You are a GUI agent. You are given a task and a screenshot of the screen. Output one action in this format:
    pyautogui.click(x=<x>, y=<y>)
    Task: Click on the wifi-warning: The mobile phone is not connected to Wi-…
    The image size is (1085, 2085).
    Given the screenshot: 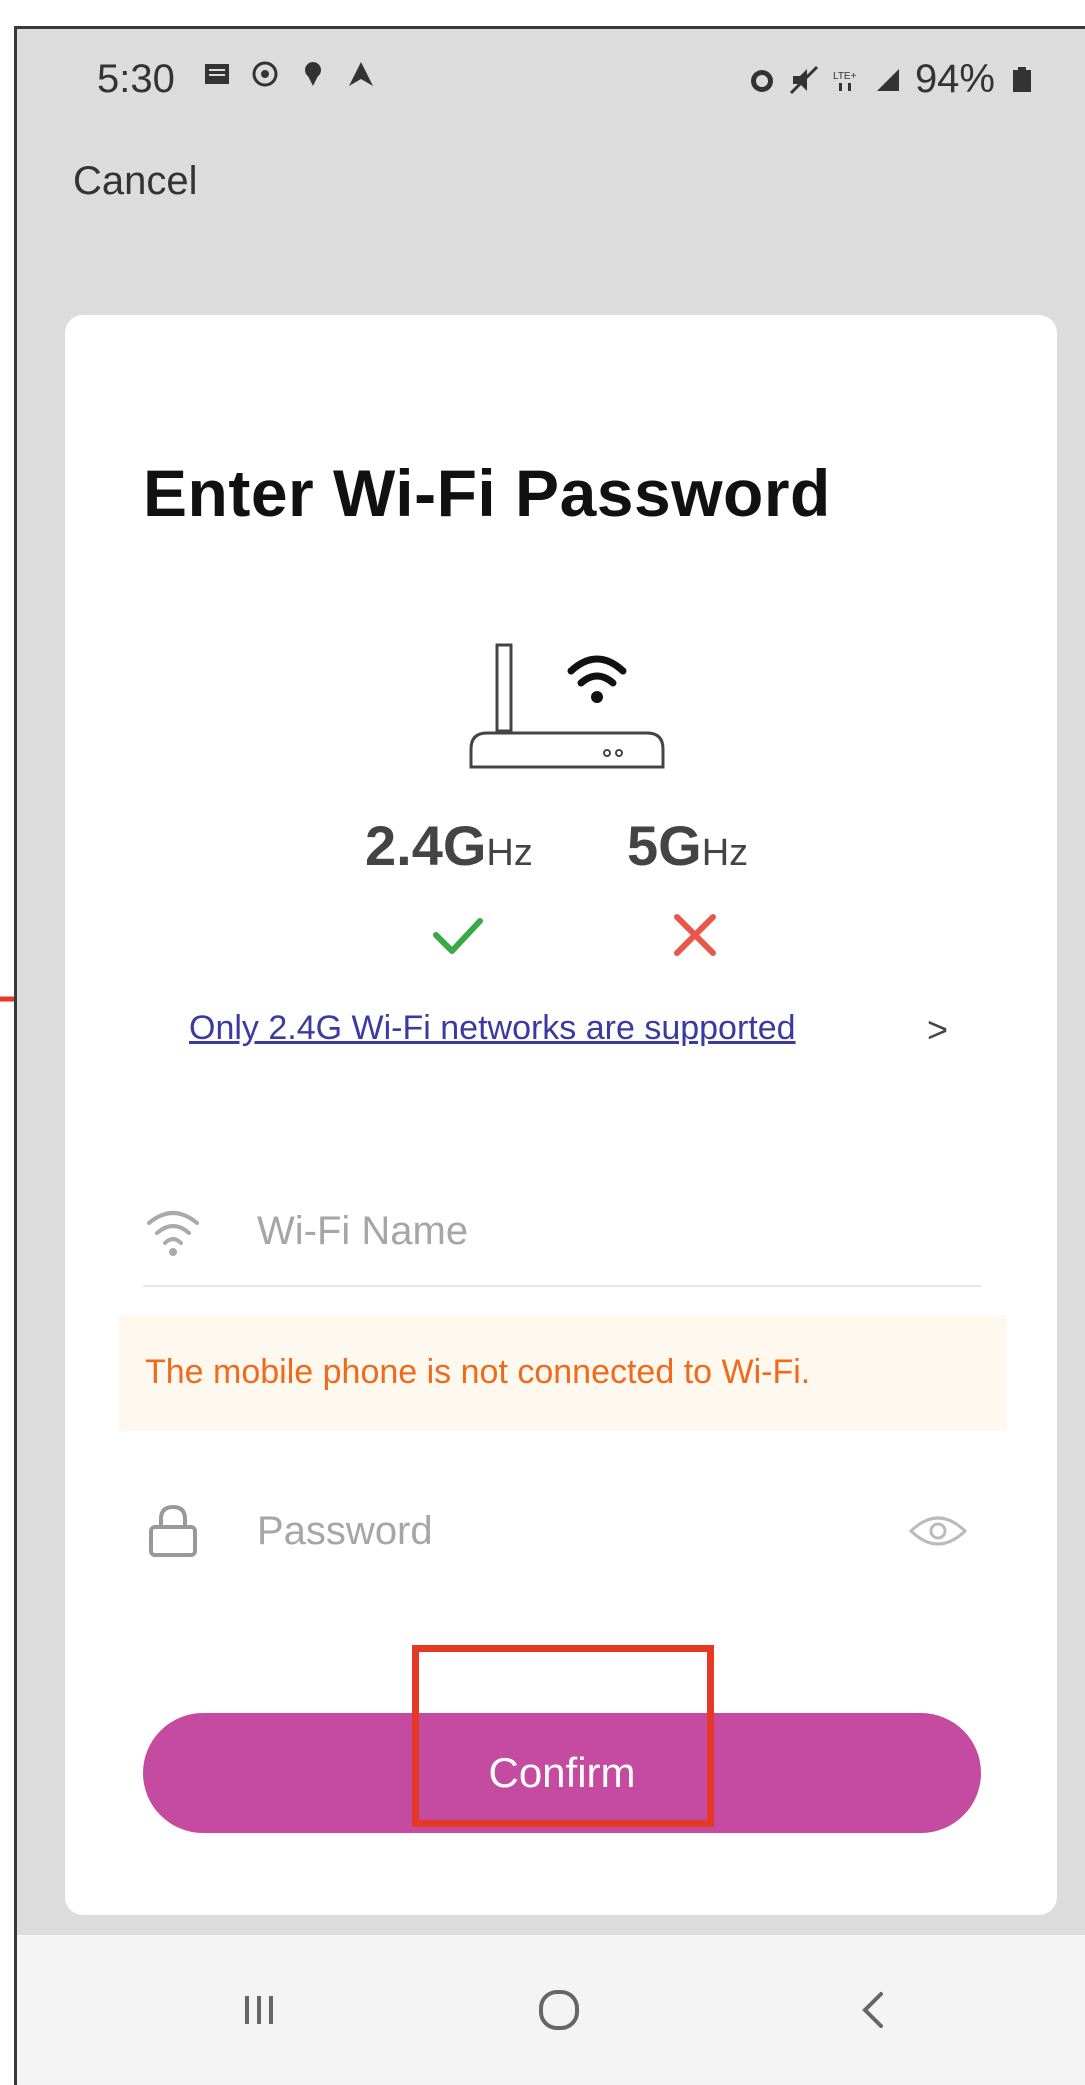 What is the action you would take?
    pyautogui.click(x=563, y=1373)
    